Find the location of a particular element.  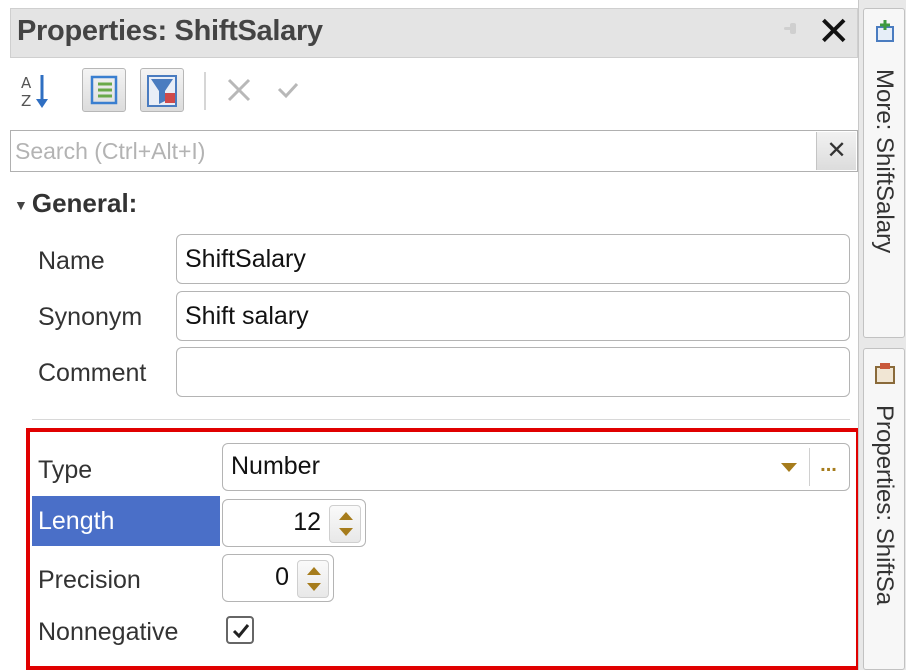

comment-field is located at coordinates (513, 372).